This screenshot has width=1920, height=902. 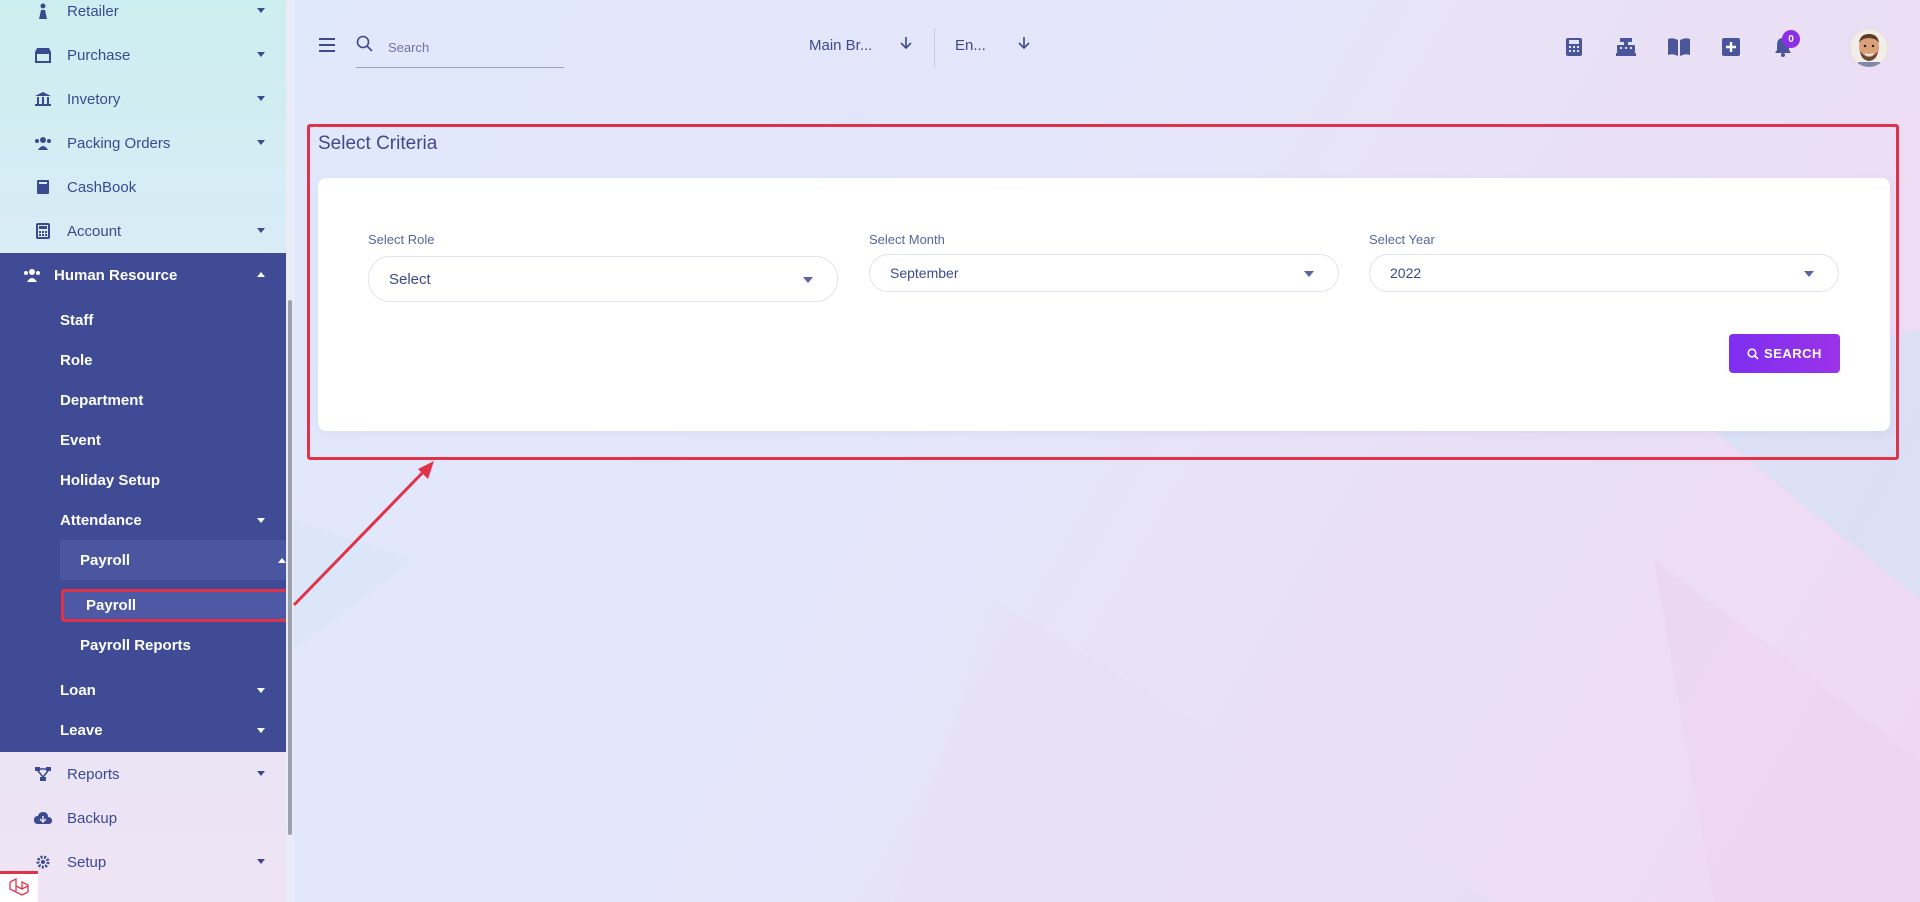 I want to click on page-title: Select Criteria, so click(x=378, y=143).